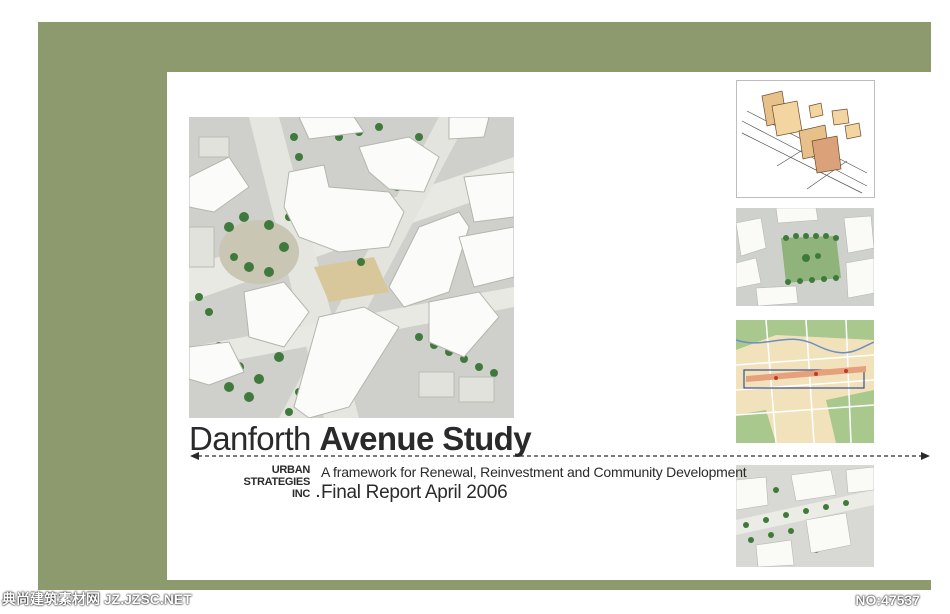 Image resolution: width=950 pixels, height=614 pixels. Describe the element at coordinates (805, 516) in the screenshot. I see `thumbnail-street-model` at that location.